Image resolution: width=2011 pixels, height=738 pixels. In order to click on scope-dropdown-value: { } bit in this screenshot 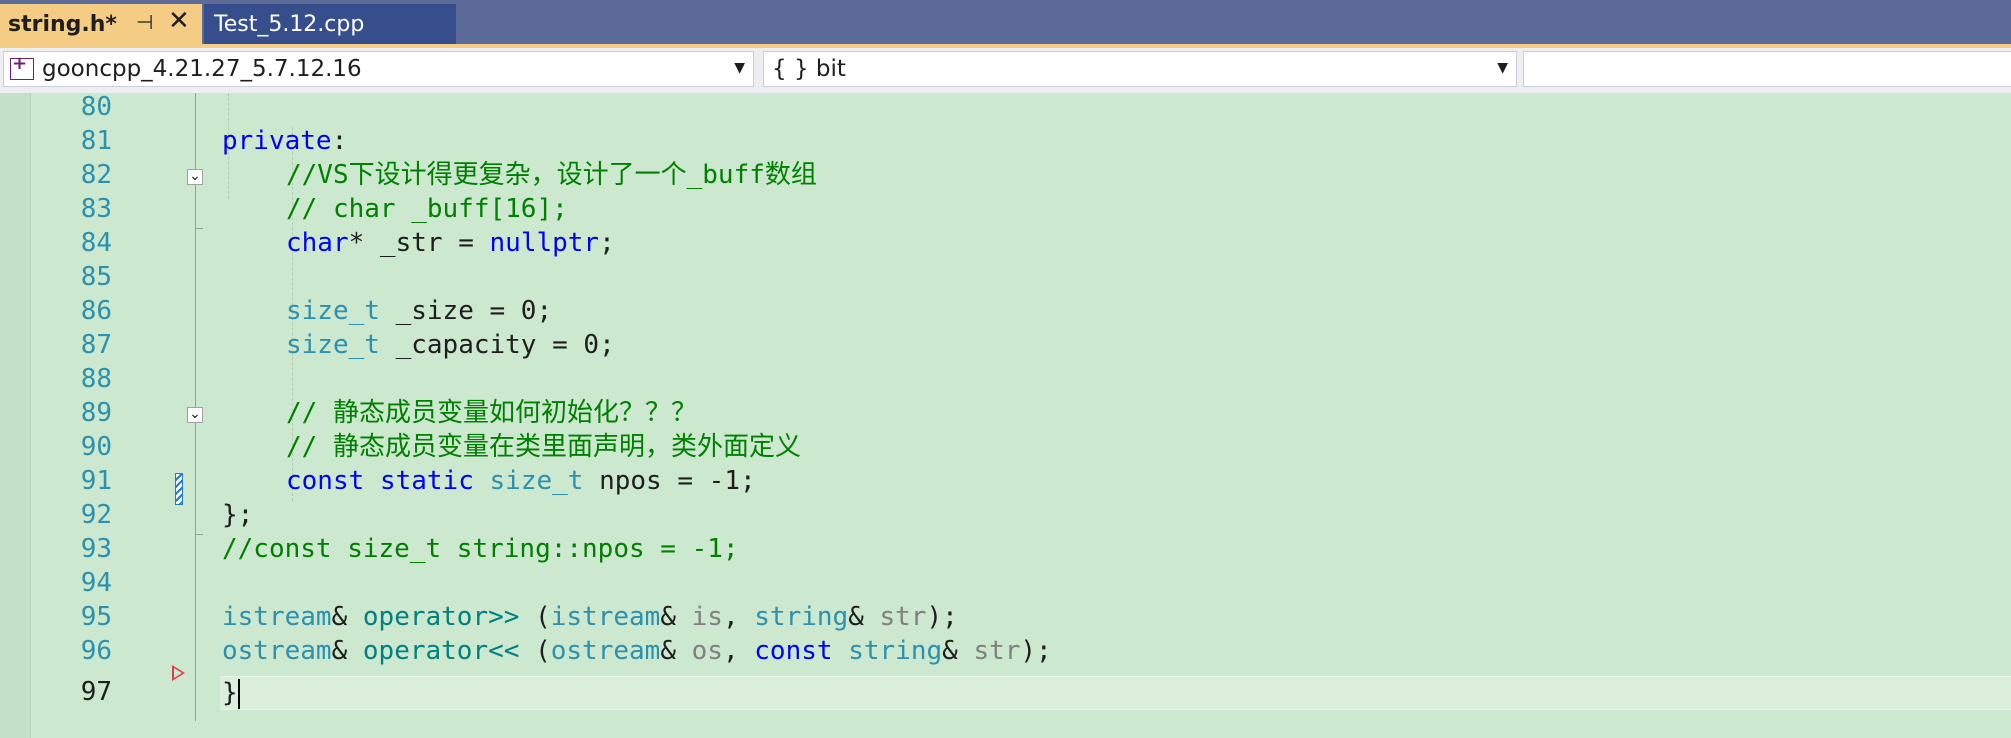, I will do `click(809, 69)`.